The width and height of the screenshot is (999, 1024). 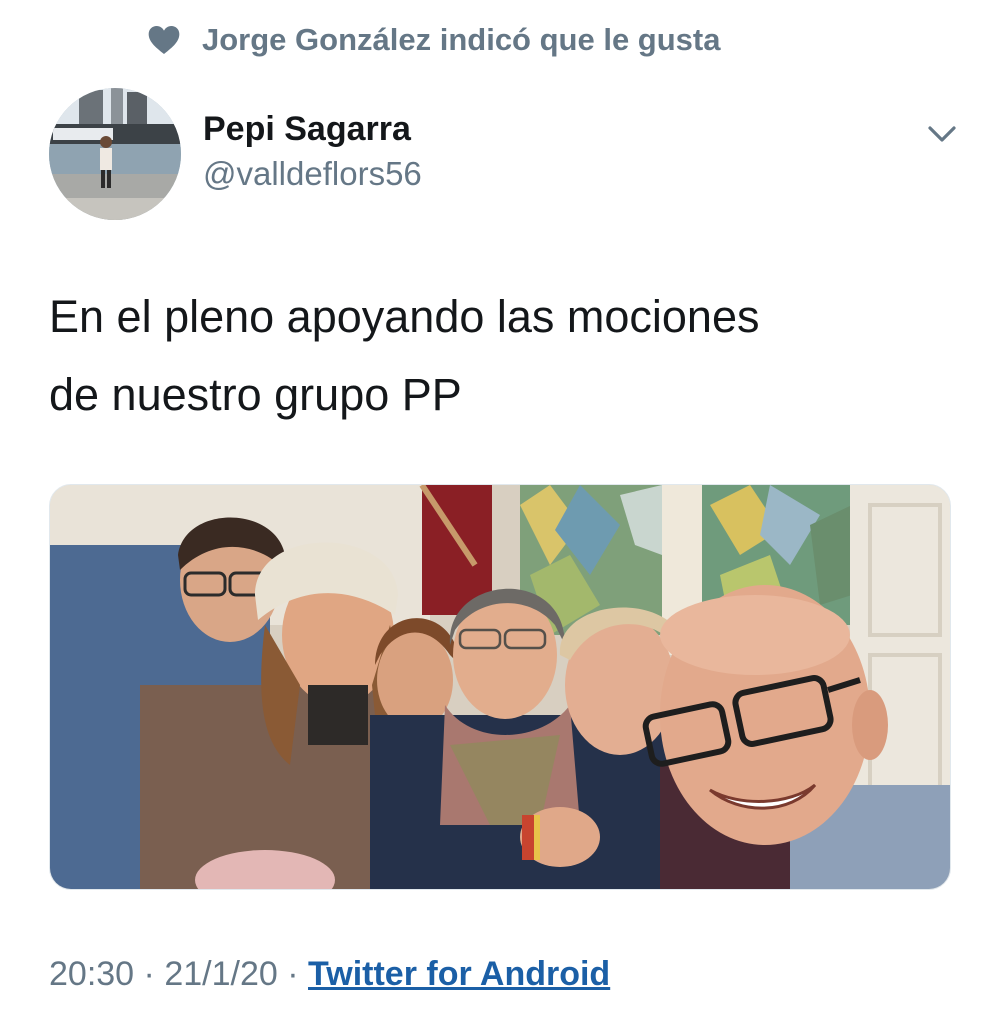 What do you see at coordinates (404, 316) in the screenshot?
I see `tweet-text-line: En el pleno apoyando las mociones` at bounding box center [404, 316].